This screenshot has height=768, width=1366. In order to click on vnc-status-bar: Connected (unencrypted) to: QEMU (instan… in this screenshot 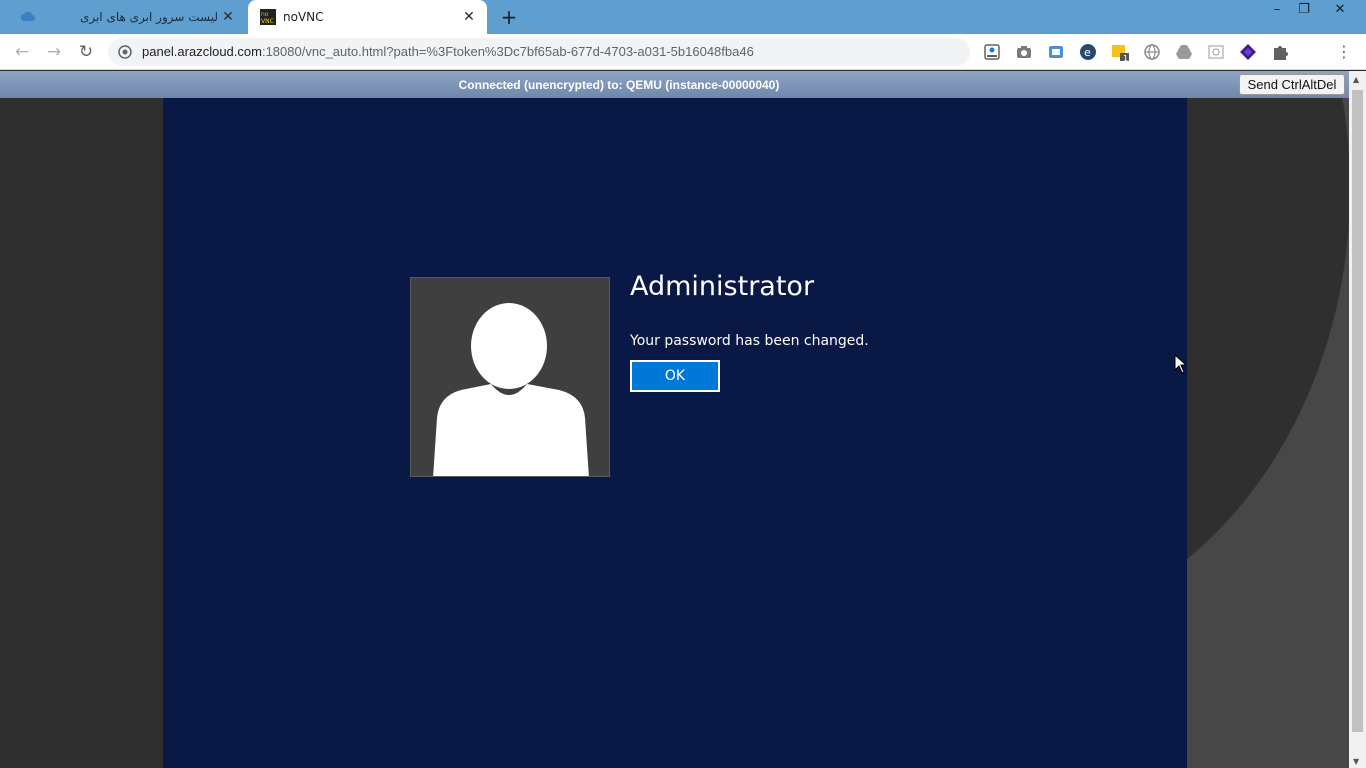, I will do `click(674, 84)`.